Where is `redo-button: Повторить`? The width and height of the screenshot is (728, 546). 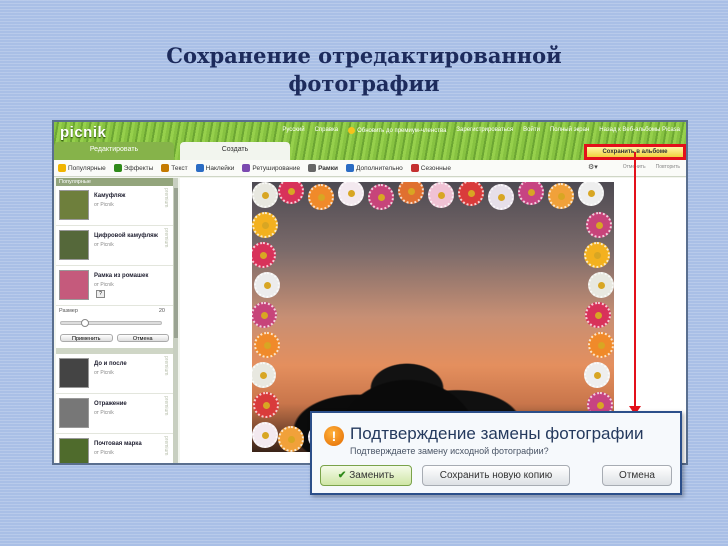
redo-button: Повторить is located at coordinates (668, 167).